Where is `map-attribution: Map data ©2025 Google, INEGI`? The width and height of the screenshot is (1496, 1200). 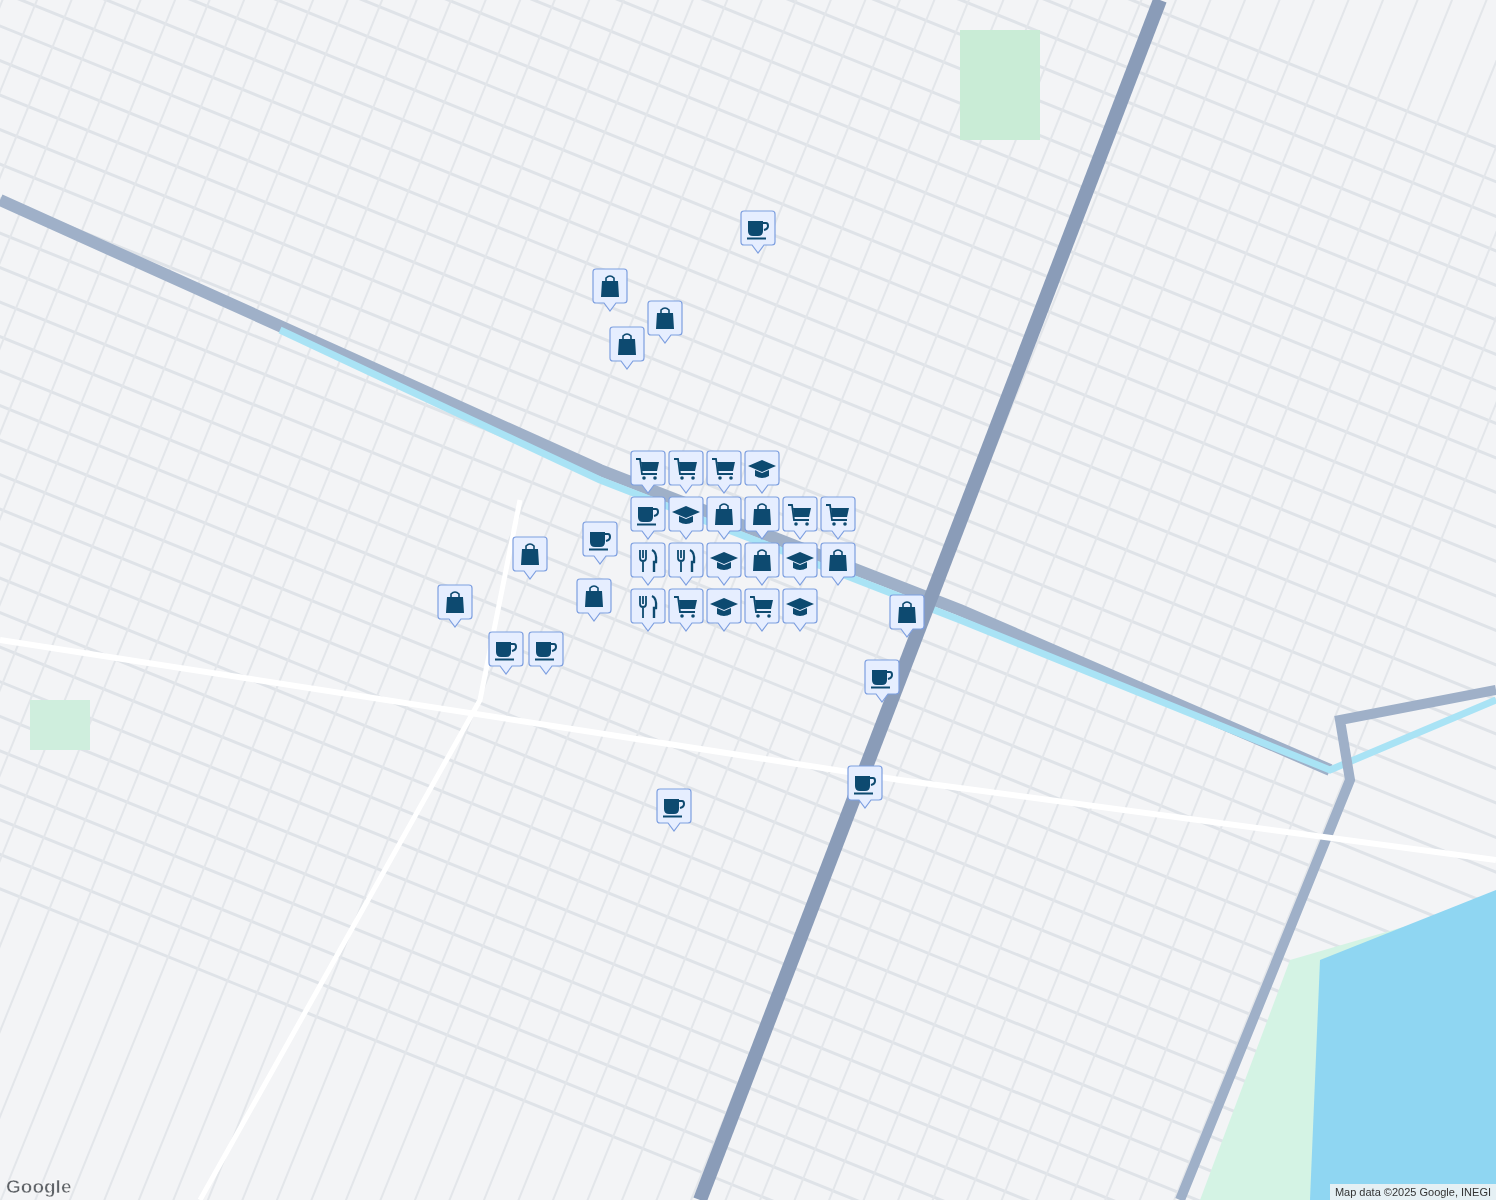
map-attribution: Map data ©2025 Google, INEGI is located at coordinates (1412, 1192).